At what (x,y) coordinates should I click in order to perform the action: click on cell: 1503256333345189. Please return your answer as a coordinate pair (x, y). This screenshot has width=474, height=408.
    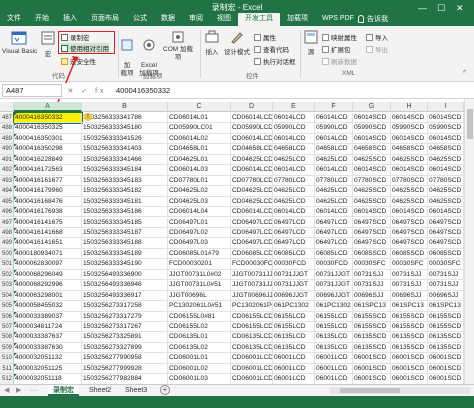
    Looking at the image, I should click on (125, 254).